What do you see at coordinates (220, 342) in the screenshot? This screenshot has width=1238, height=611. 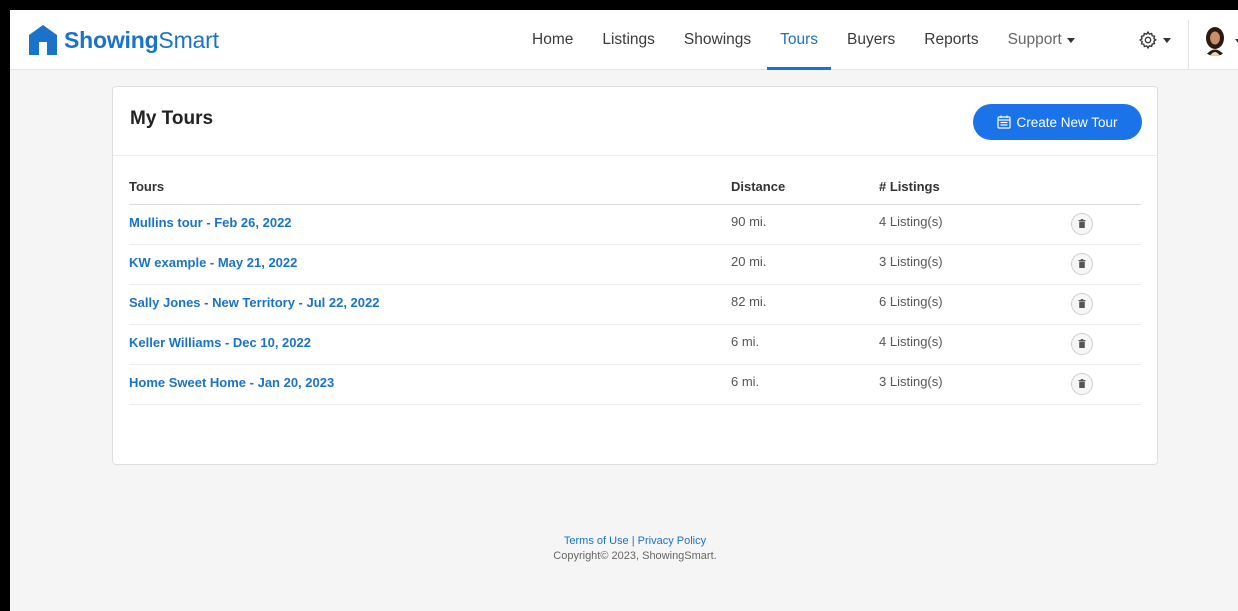 I see `tour-name-link: Keller Williams - Dec 10, 2022` at bounding box center [220, 342].